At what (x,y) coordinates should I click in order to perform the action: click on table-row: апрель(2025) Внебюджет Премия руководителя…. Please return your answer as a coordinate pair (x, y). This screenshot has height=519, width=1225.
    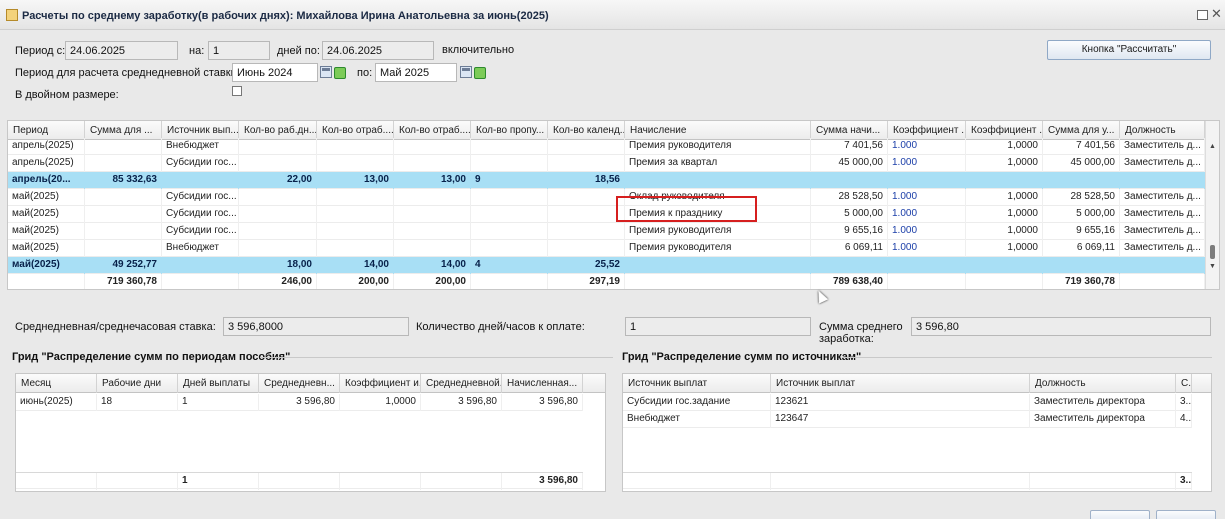
    Looking at the image, I should click on (606, 146).